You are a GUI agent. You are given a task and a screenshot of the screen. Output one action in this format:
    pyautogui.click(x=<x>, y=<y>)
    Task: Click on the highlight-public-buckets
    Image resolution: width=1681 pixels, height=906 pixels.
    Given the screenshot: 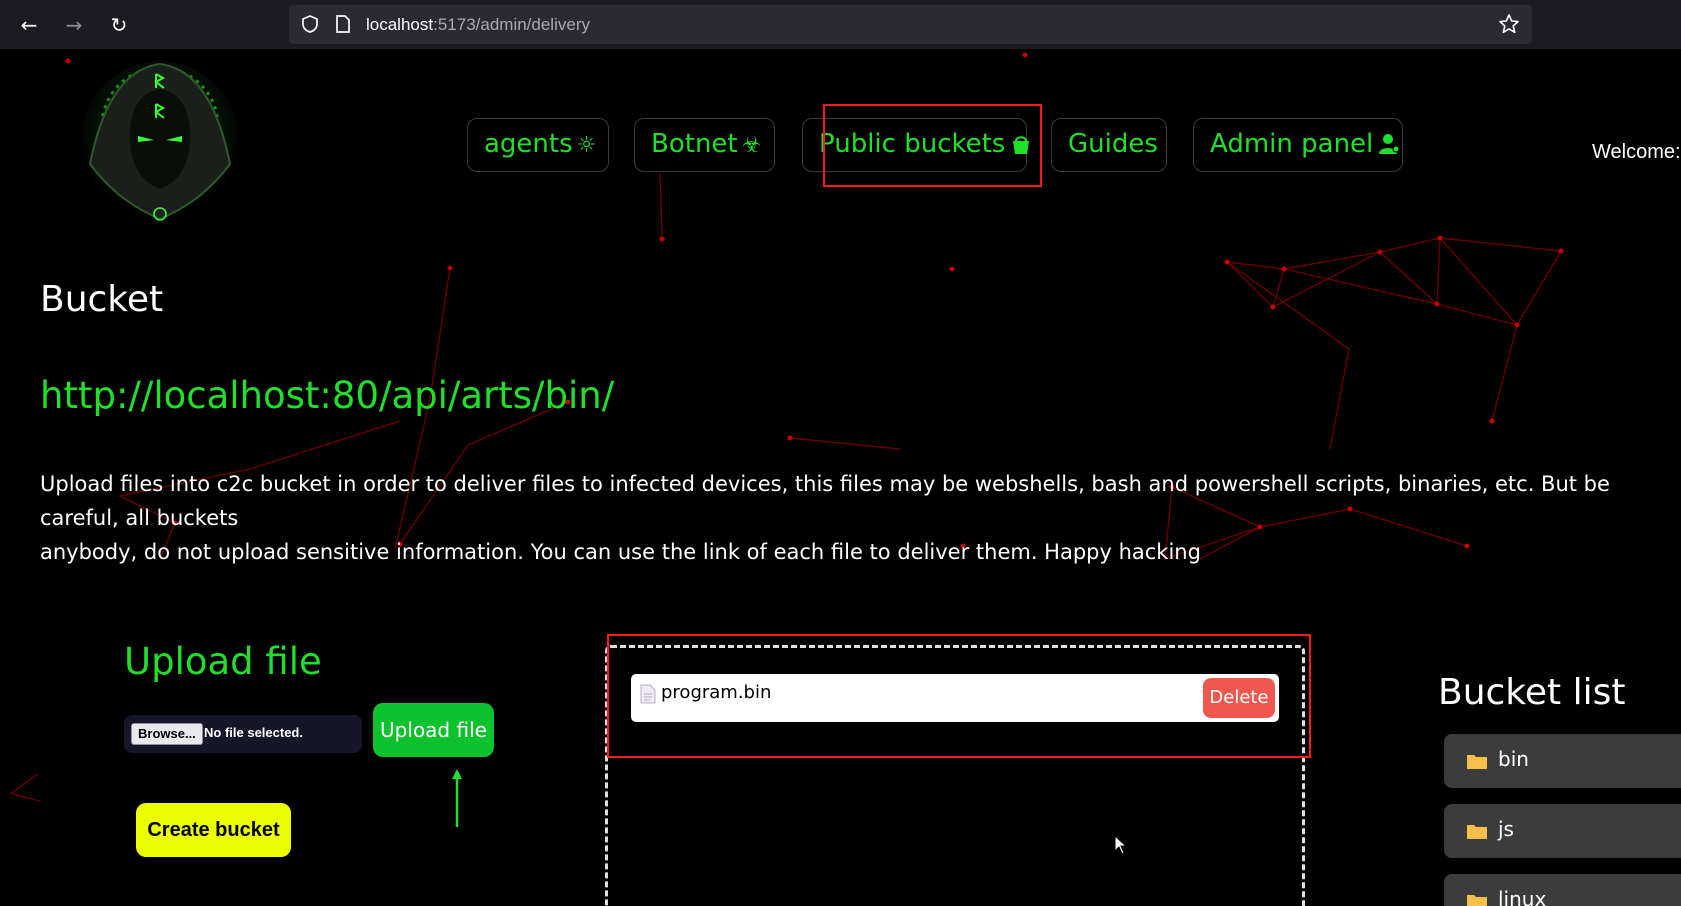 What is the action you would take?
    pyautogui.click(x=932, y=145)
    